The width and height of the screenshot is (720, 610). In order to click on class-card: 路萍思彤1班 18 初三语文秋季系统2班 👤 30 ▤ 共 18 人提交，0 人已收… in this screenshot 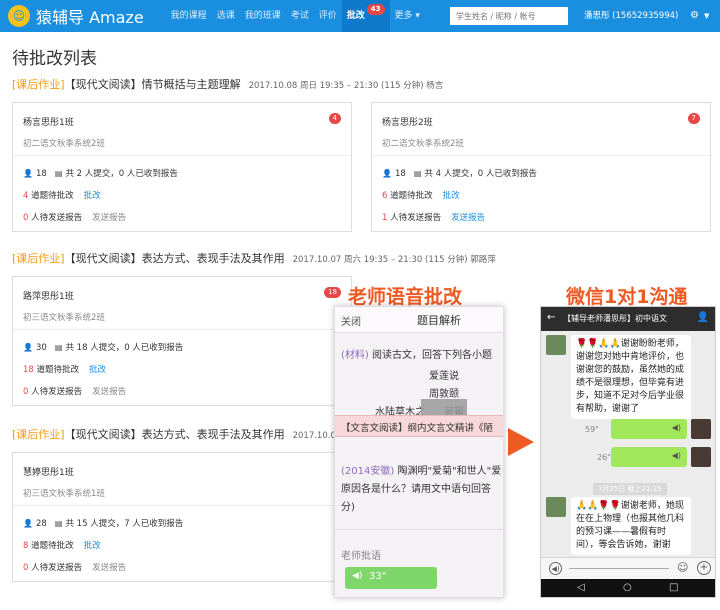, I will do `click(182, 341)`.